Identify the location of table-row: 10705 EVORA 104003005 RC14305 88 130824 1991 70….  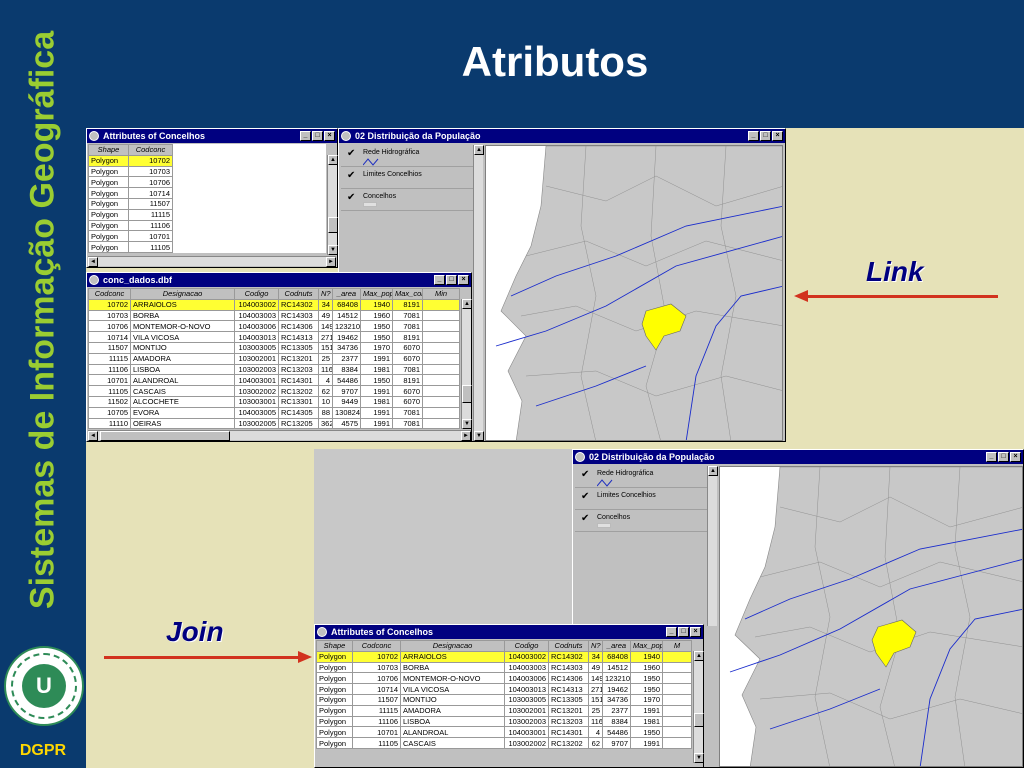
(274, 412).